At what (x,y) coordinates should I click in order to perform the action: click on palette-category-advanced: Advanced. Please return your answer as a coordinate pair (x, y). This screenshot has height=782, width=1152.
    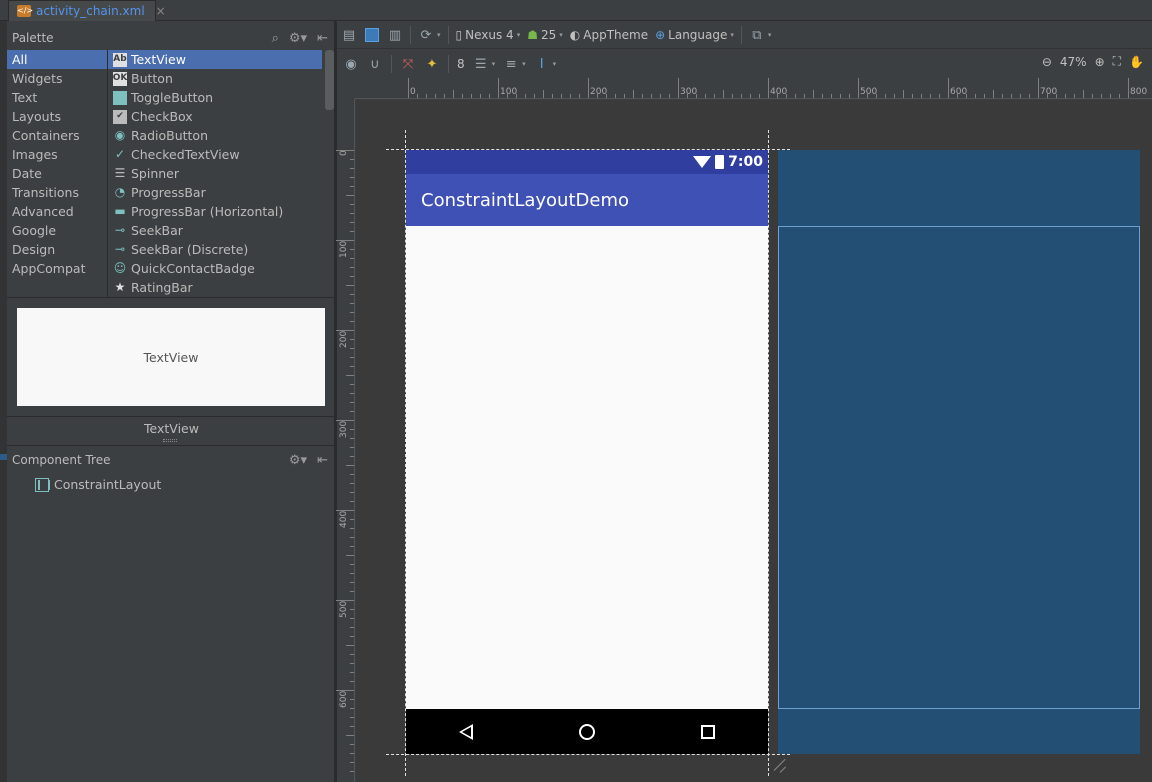
    Looking at the image, I should click on (57, 211).